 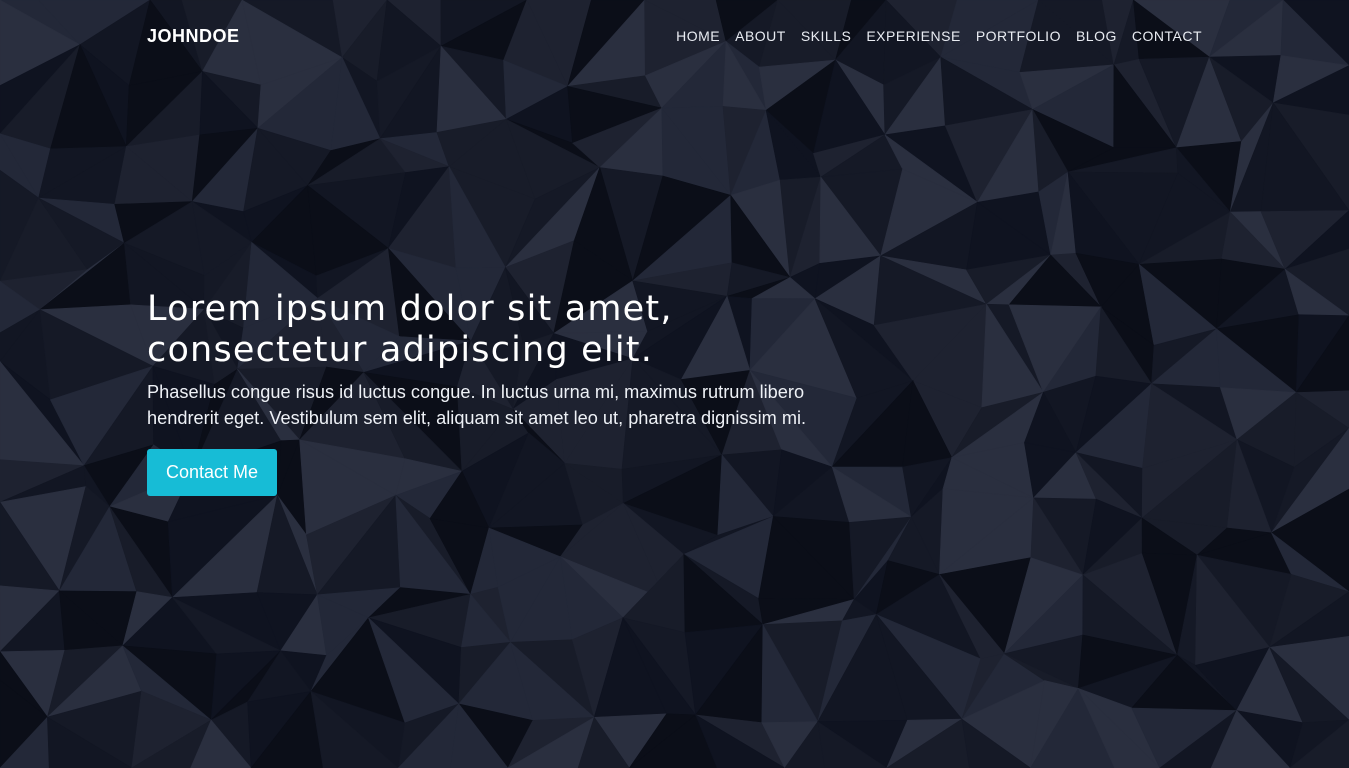 I want to click on nav-item-portfolio: PORTFOLIO, so click(x=1018, y=37).